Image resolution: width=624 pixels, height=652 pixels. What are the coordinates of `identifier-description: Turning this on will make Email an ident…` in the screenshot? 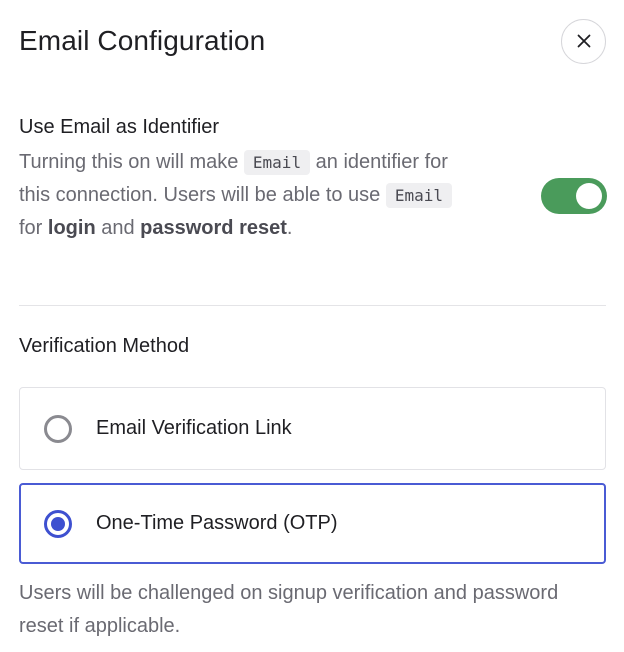 It's located at (239, 195).